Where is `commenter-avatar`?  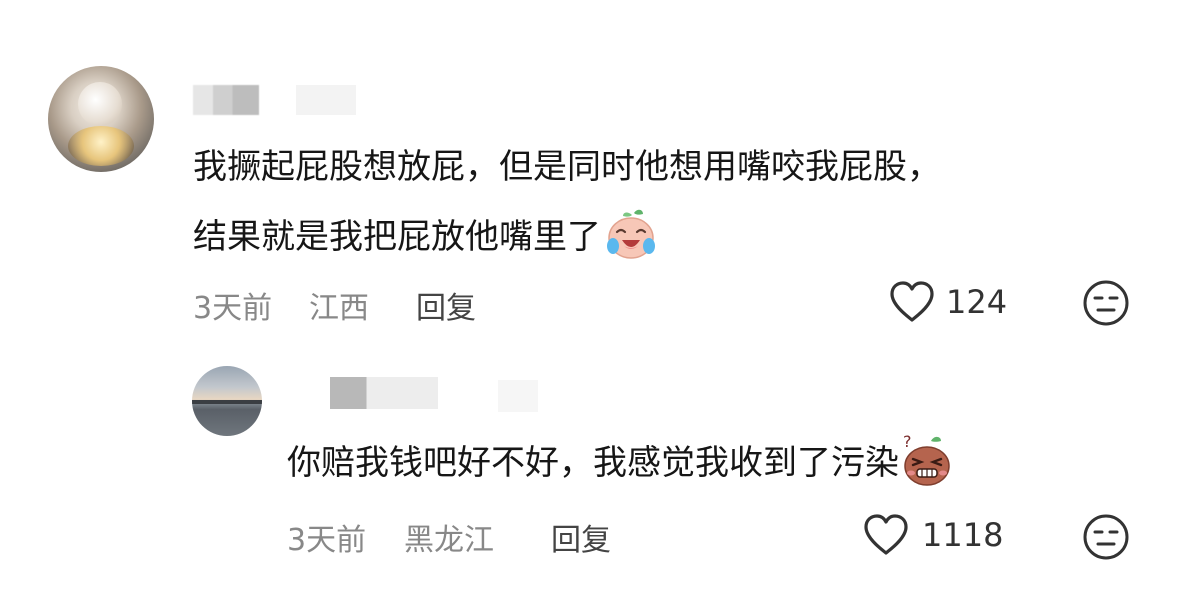 commenter-avatar is located at coordinates (101, 119).